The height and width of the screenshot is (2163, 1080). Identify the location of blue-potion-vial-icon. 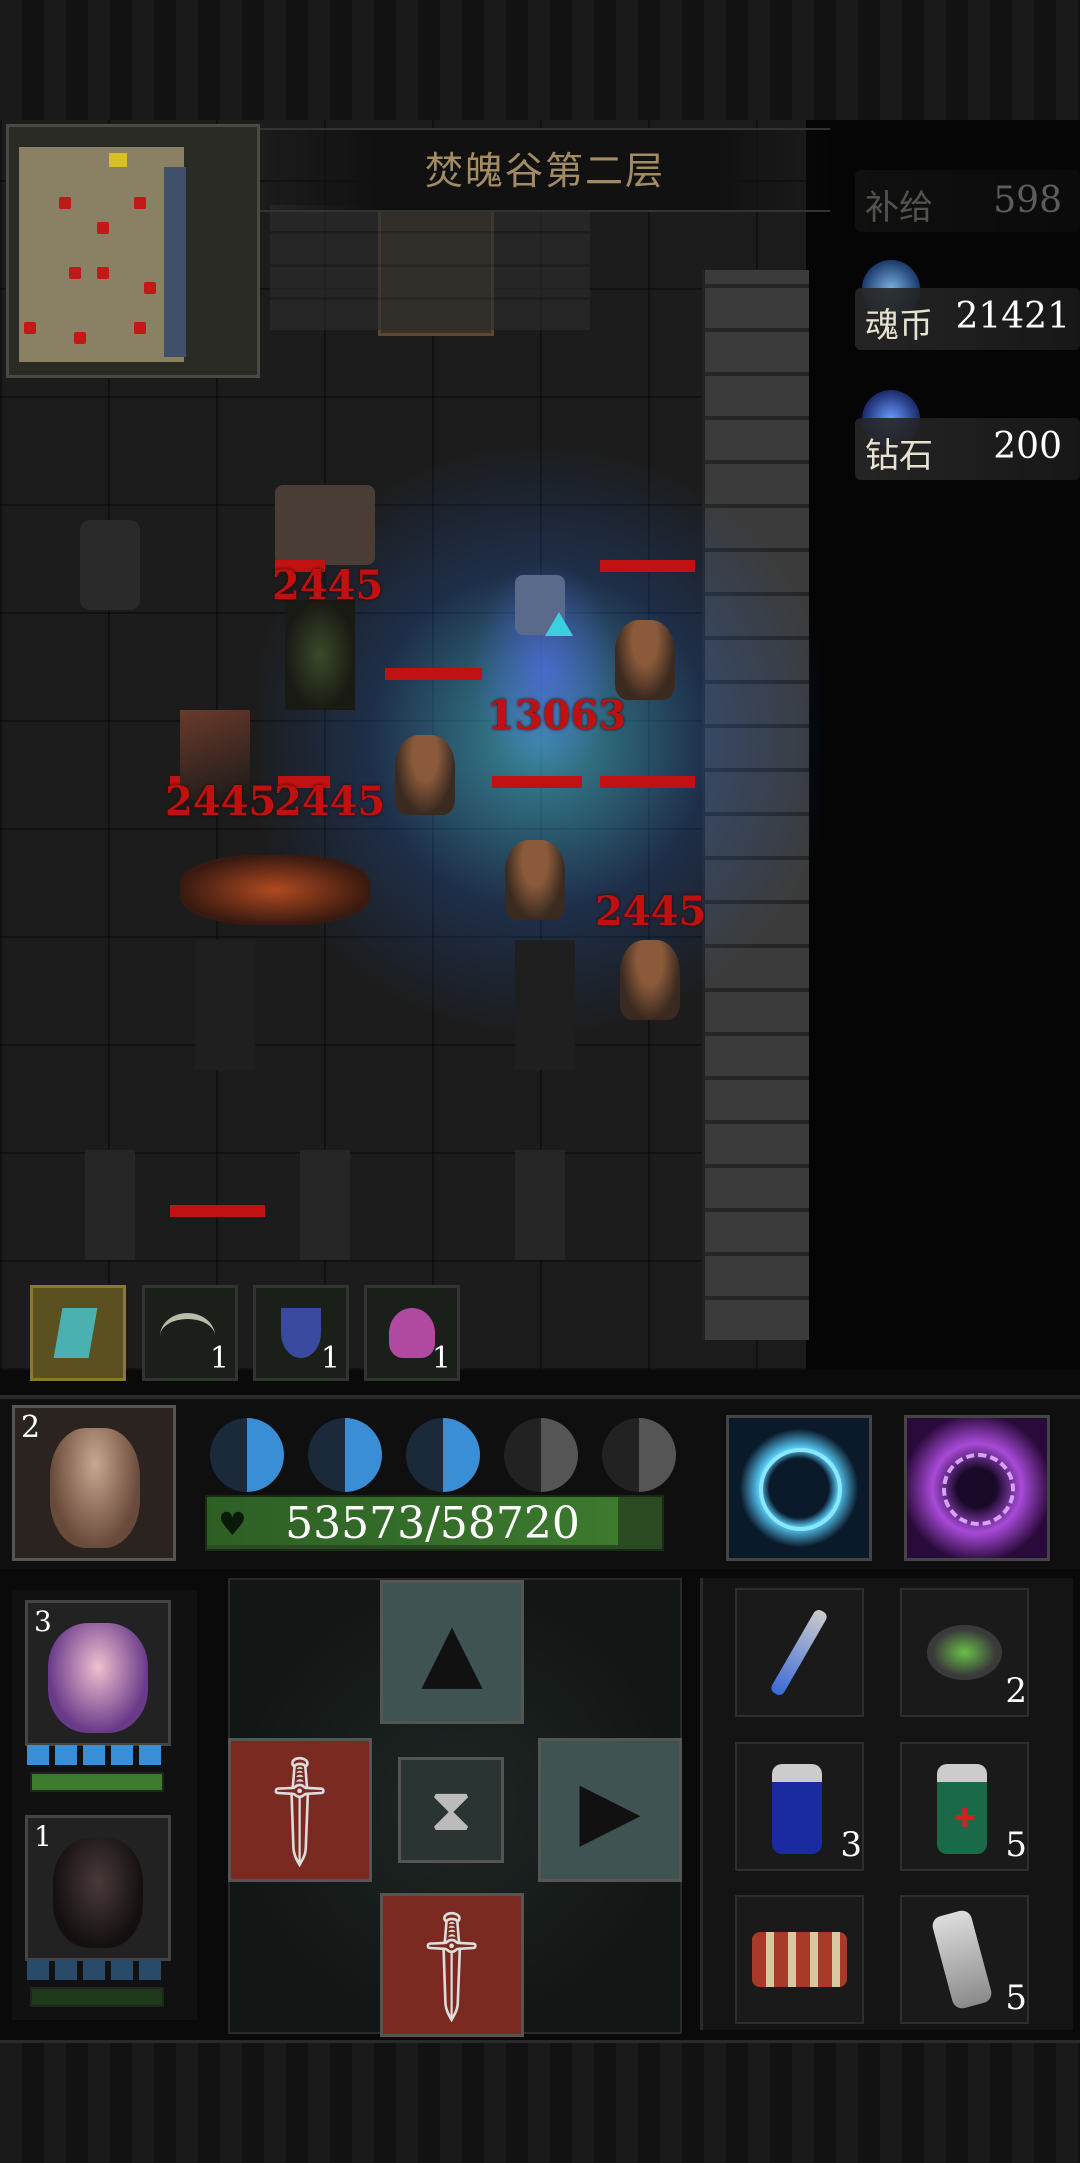
(799, 1652).